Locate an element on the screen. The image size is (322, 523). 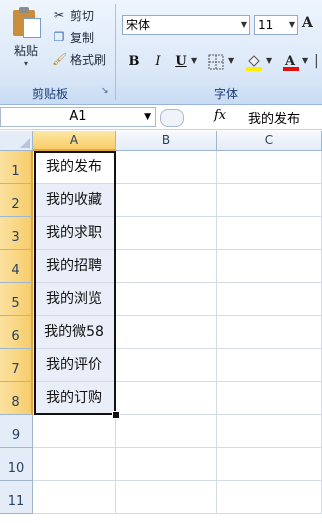
font-size-value: 11 is located at coordinates (266, 25).